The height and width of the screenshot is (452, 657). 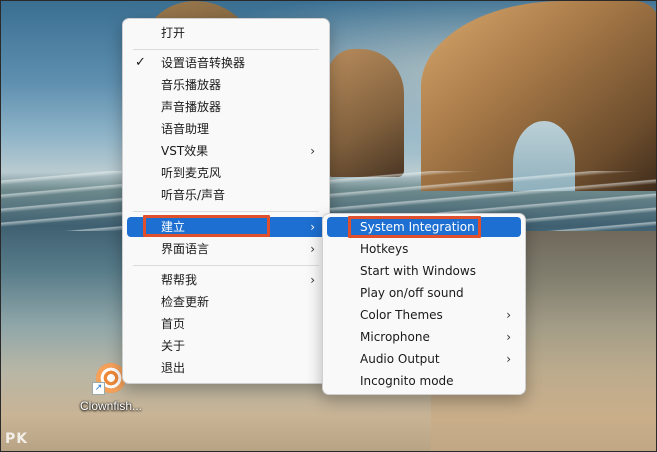 What do you see at coordinates (226, 324) in the screenshot?
I see `menu-item-homepage: 首页` at bounding box center [226, 324].